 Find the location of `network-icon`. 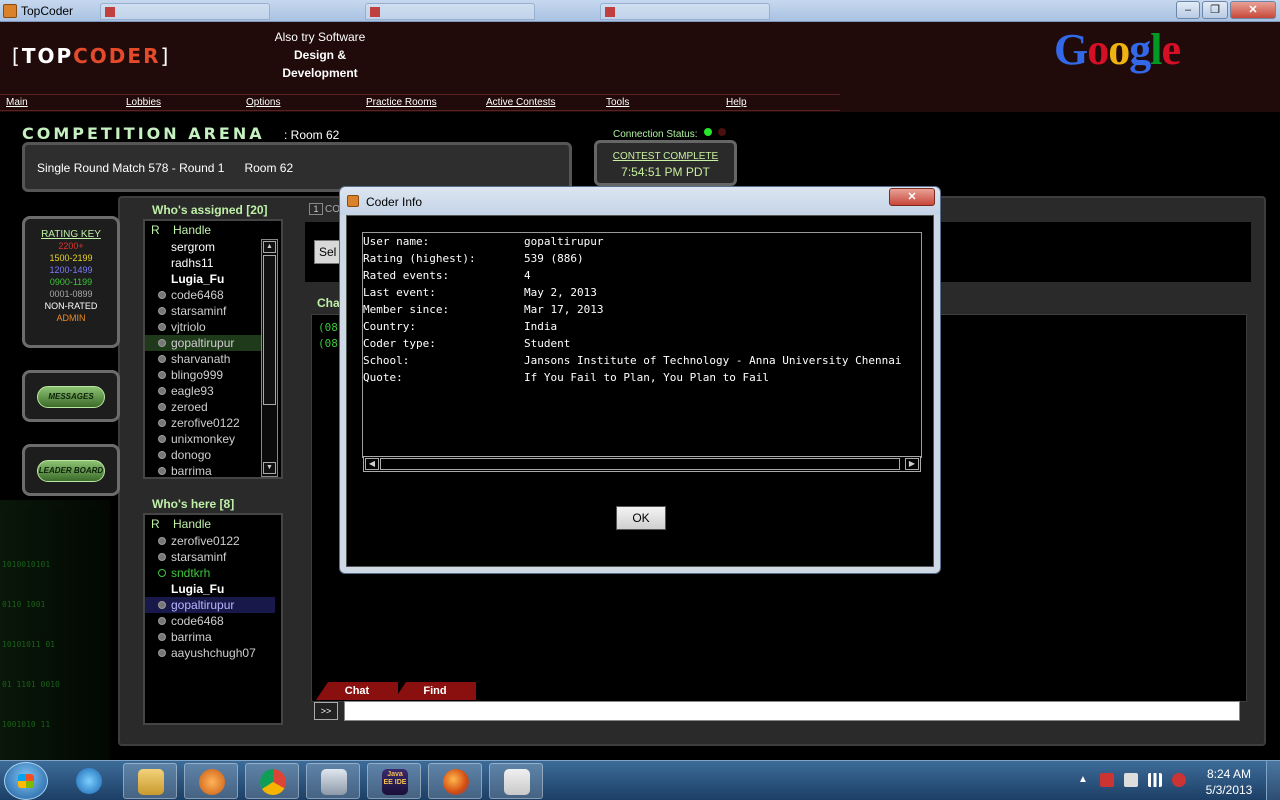

network-icon is located at coordinates (1155, 780).